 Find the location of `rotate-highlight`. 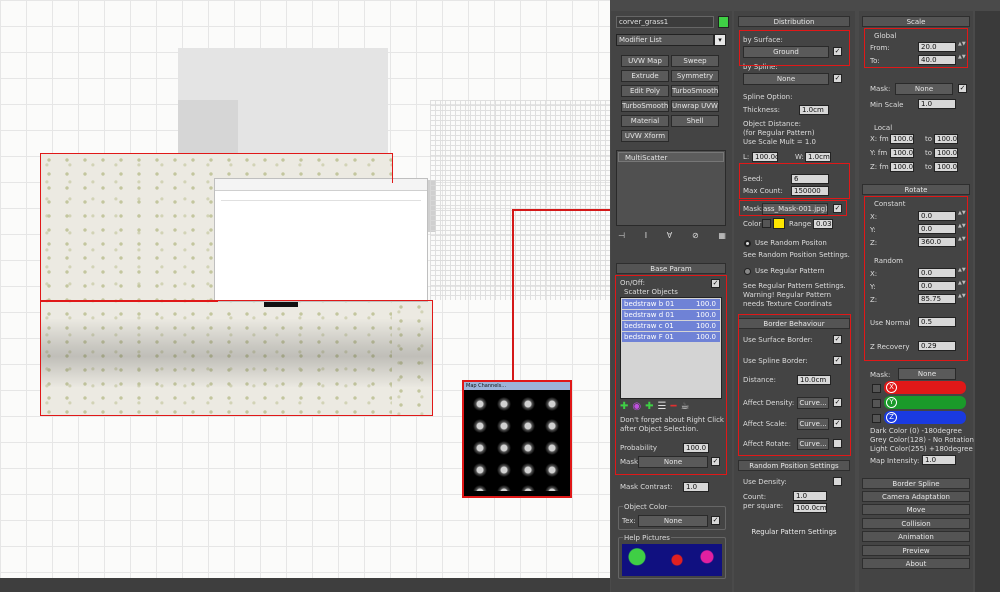

rotate-highlight is located at coordinates (916, 278).